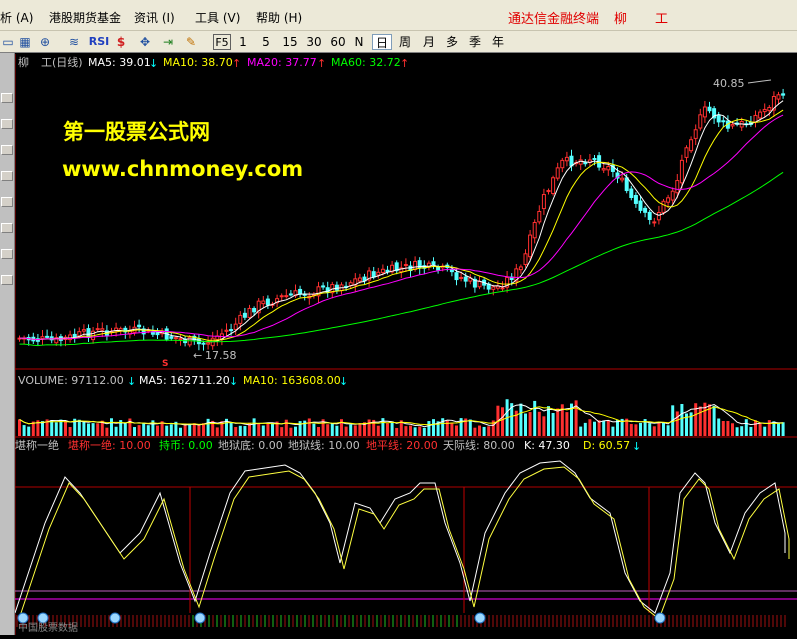  Describe the element at coordinates (314, 42) in the screenshot. I see `period-30min: 30` at that location.